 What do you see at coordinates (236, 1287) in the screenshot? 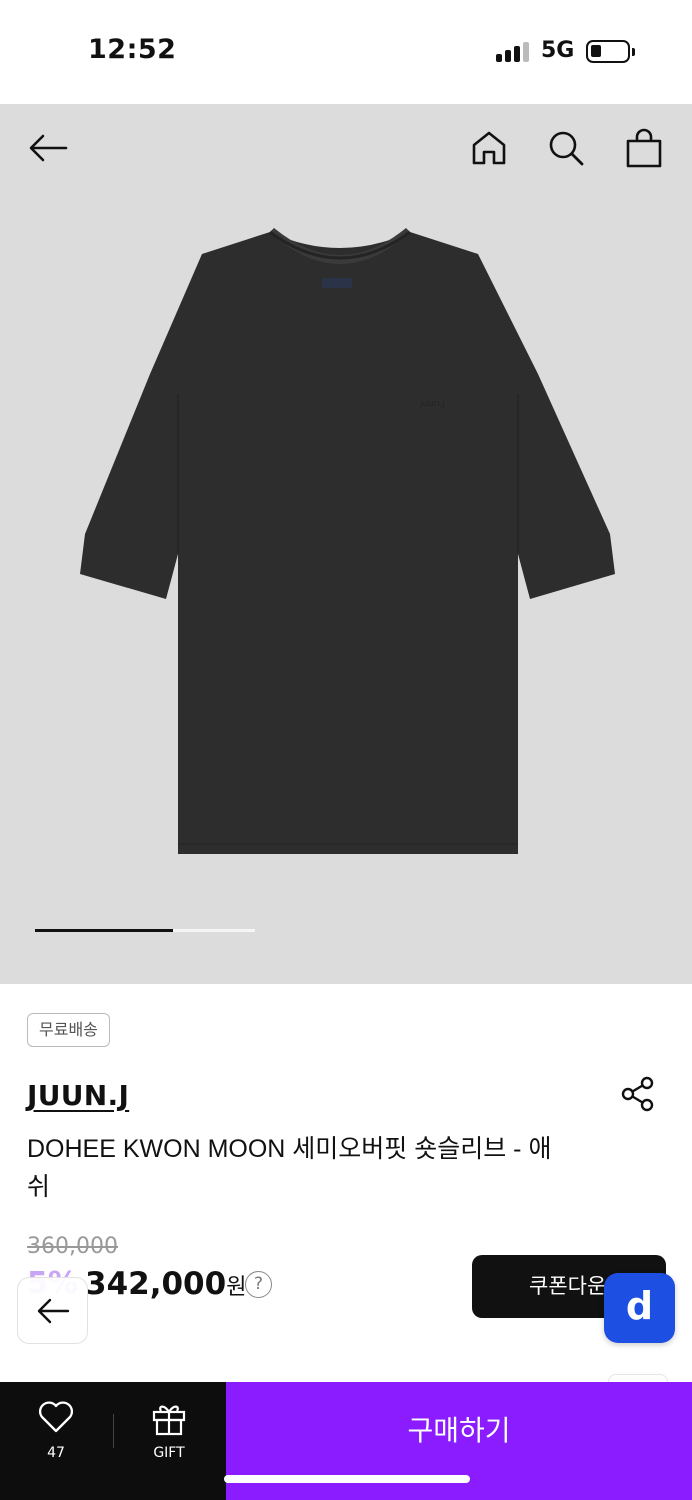
I see `currency-unit: 원` at bounding box center [236, 1287].